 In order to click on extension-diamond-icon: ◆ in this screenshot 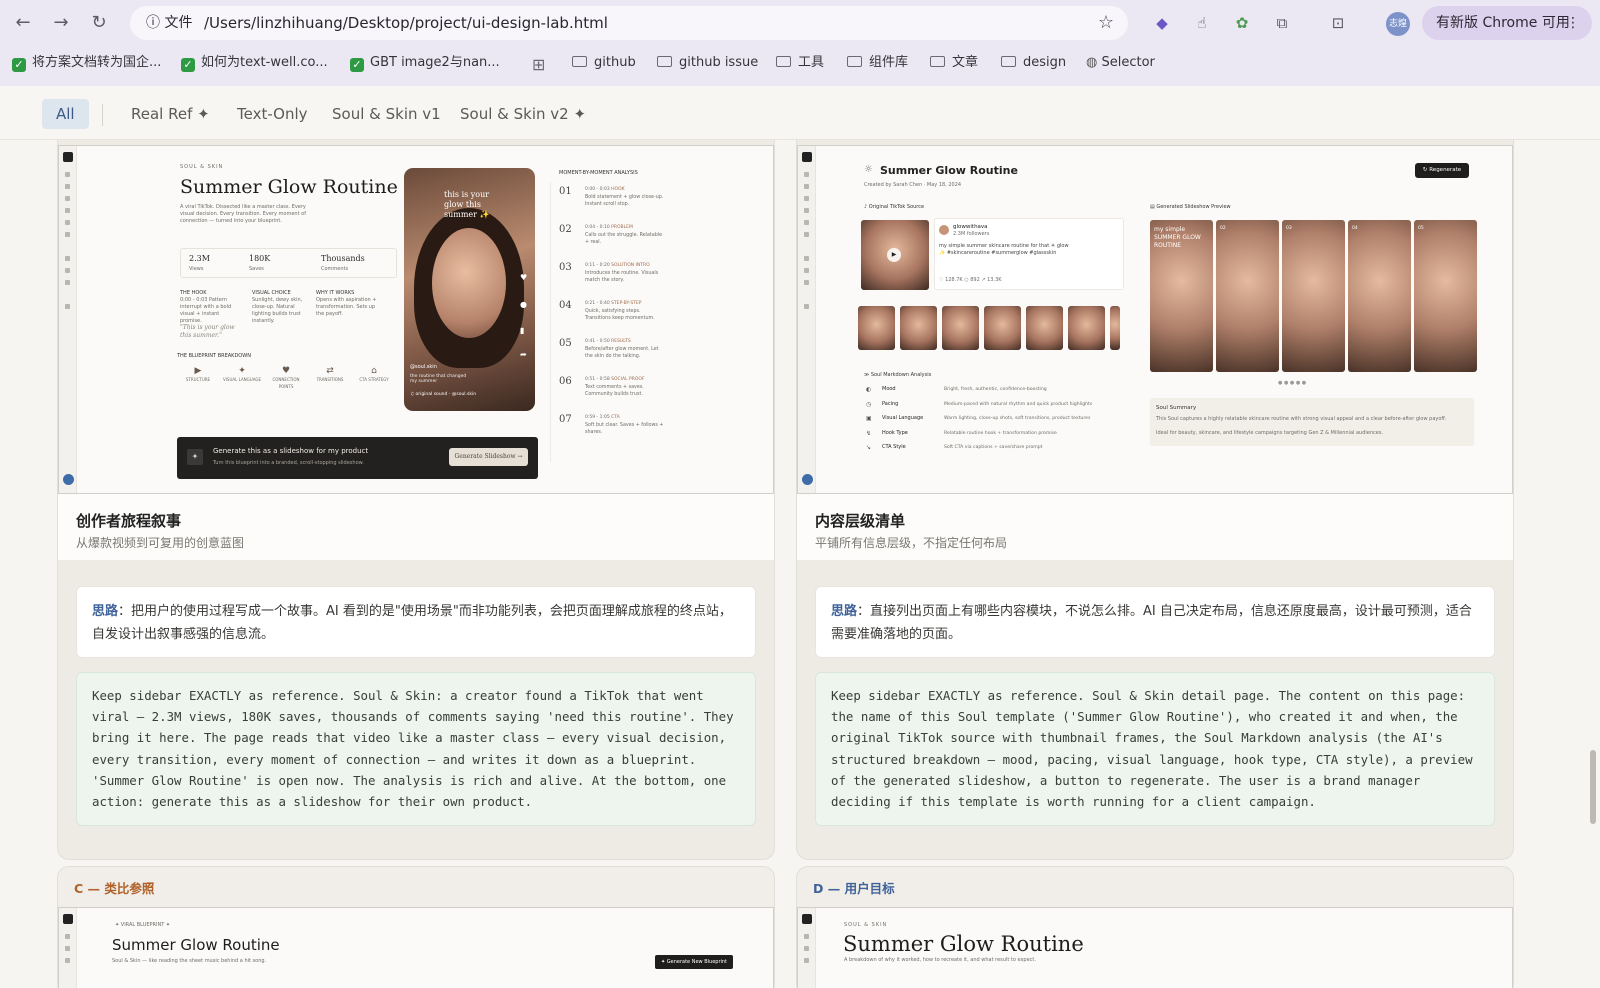, I will do `click(1162, 23)`.